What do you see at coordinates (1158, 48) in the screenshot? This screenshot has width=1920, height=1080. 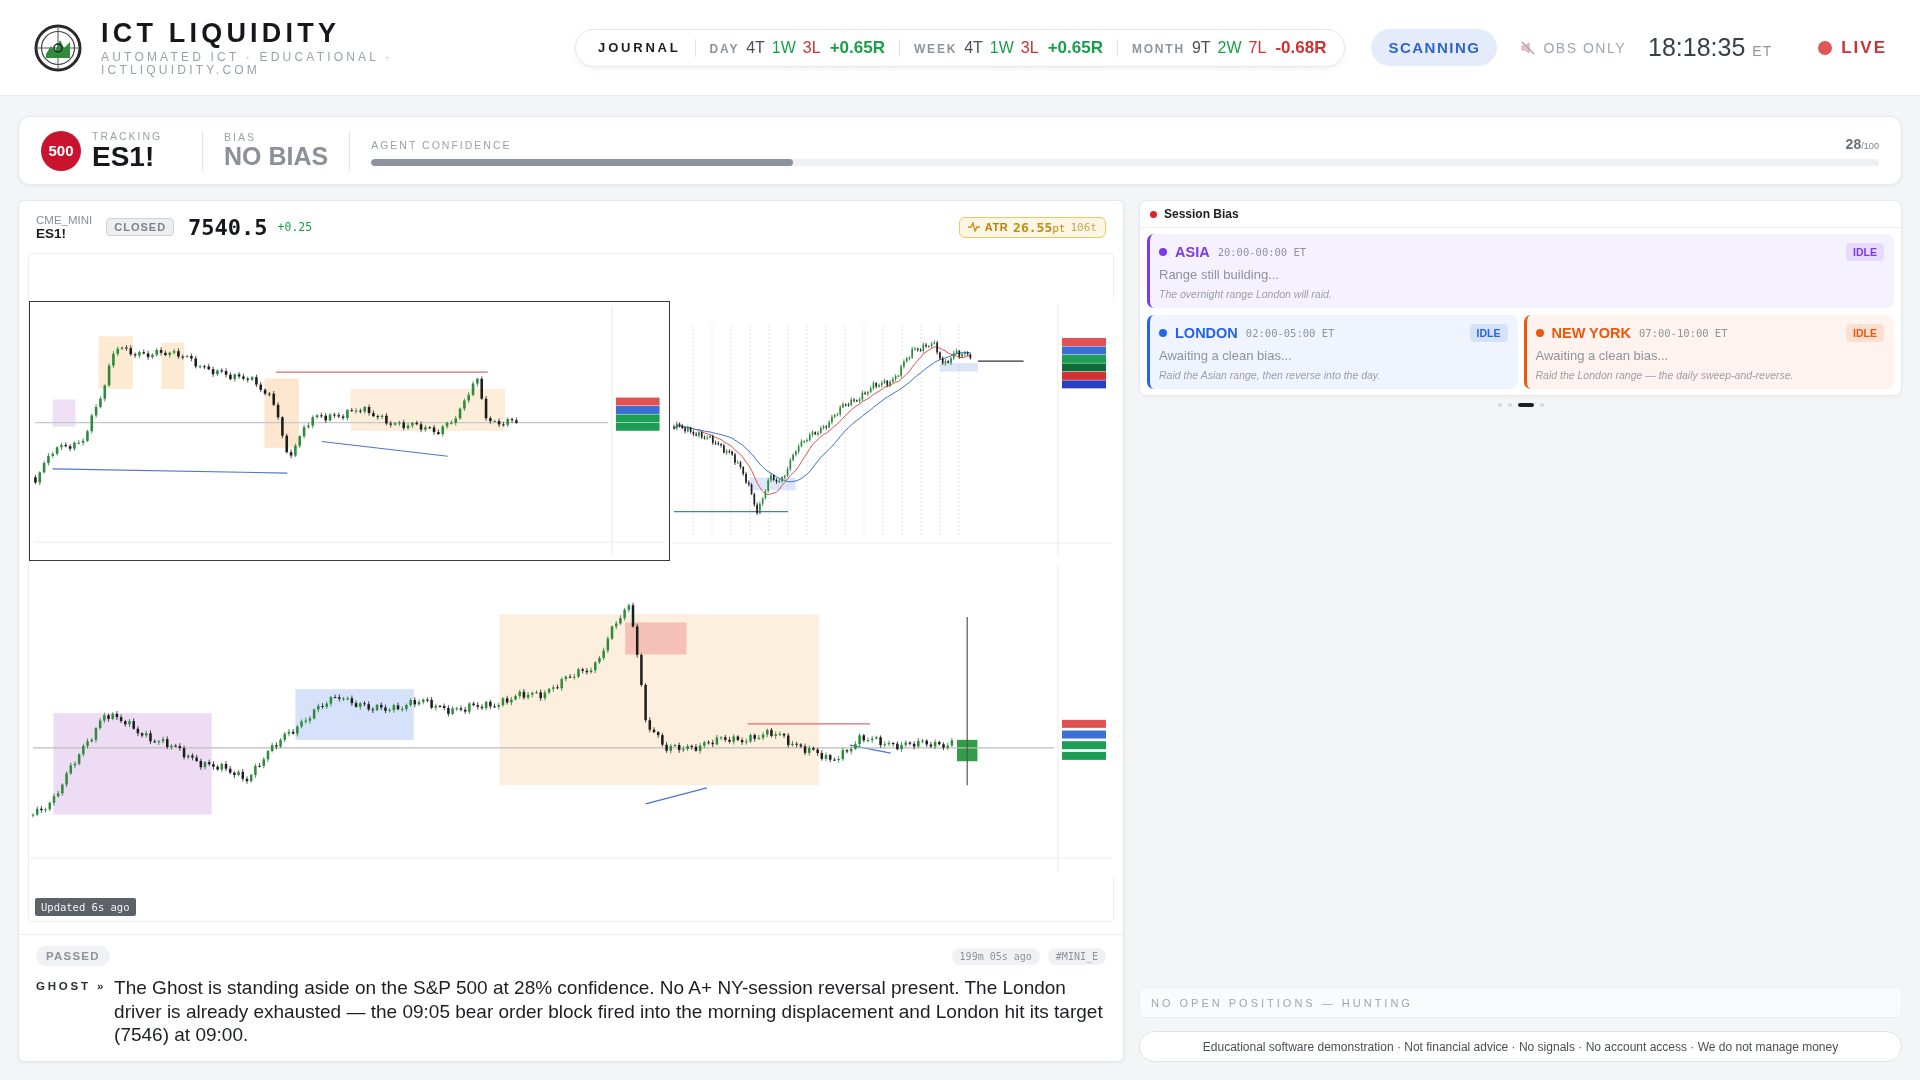 I see `period-label: MONTH` at bounding box center [1158, 48].